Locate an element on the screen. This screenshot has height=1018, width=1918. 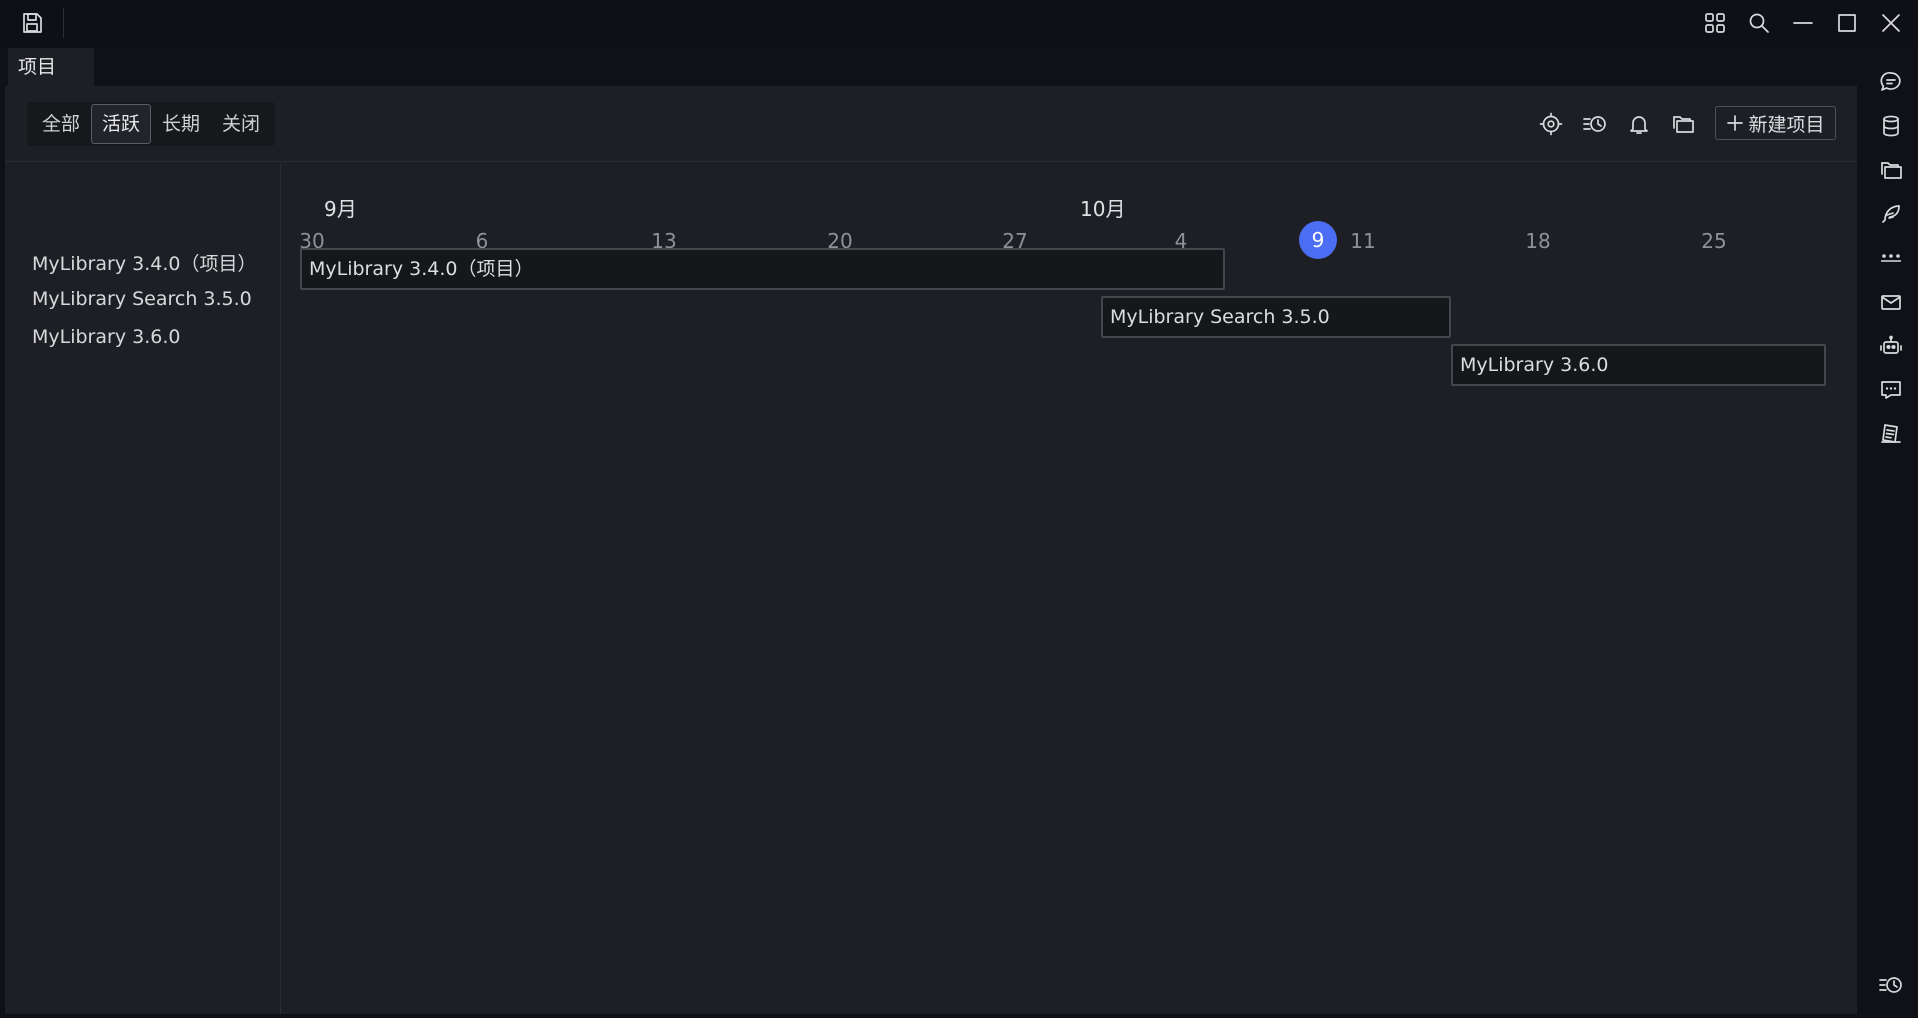
title-divider is located at coordinates (63, 23).